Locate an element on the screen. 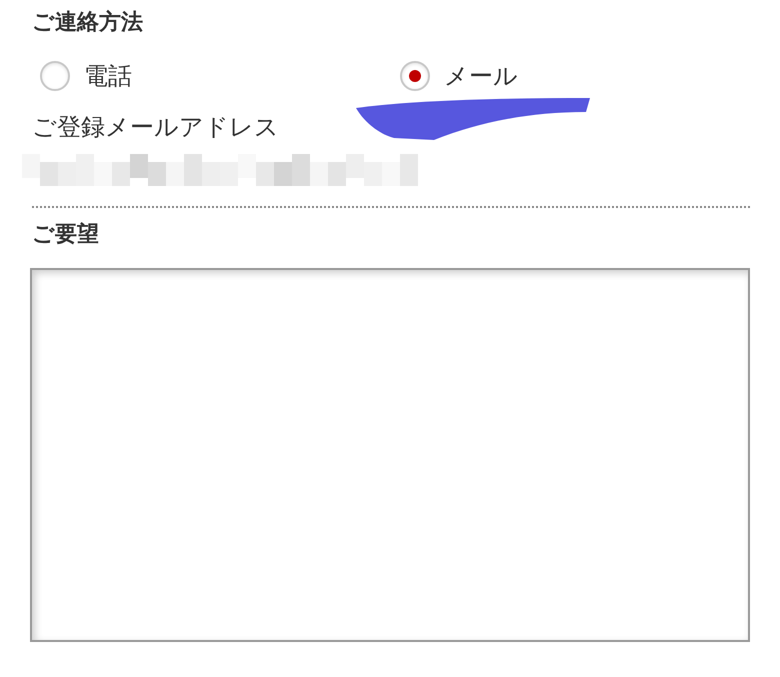 The image size is (780, 677). radio-option: メール is located at coordinates (459, 76).